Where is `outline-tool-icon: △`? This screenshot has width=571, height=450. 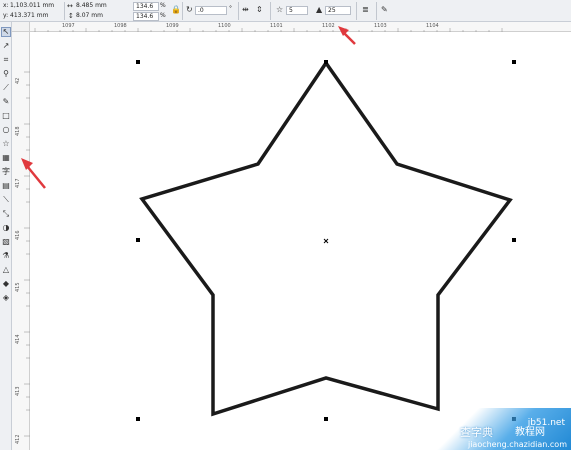 outline-tool-icon: △ is located at coordinates (6, 270).